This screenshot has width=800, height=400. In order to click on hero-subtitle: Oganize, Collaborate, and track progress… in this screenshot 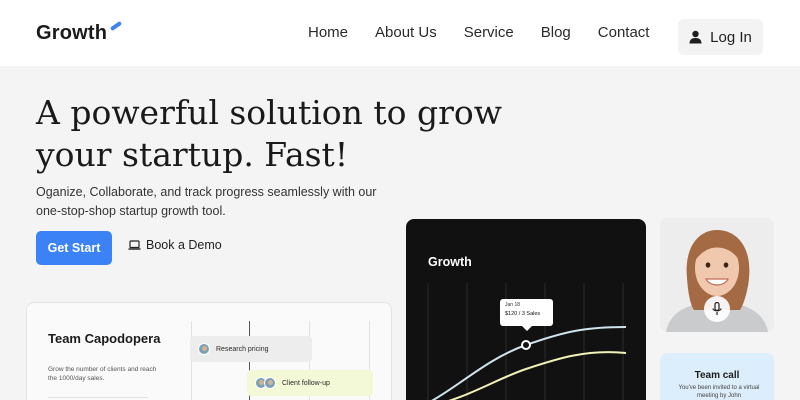, I will do `click(206, 201)`.